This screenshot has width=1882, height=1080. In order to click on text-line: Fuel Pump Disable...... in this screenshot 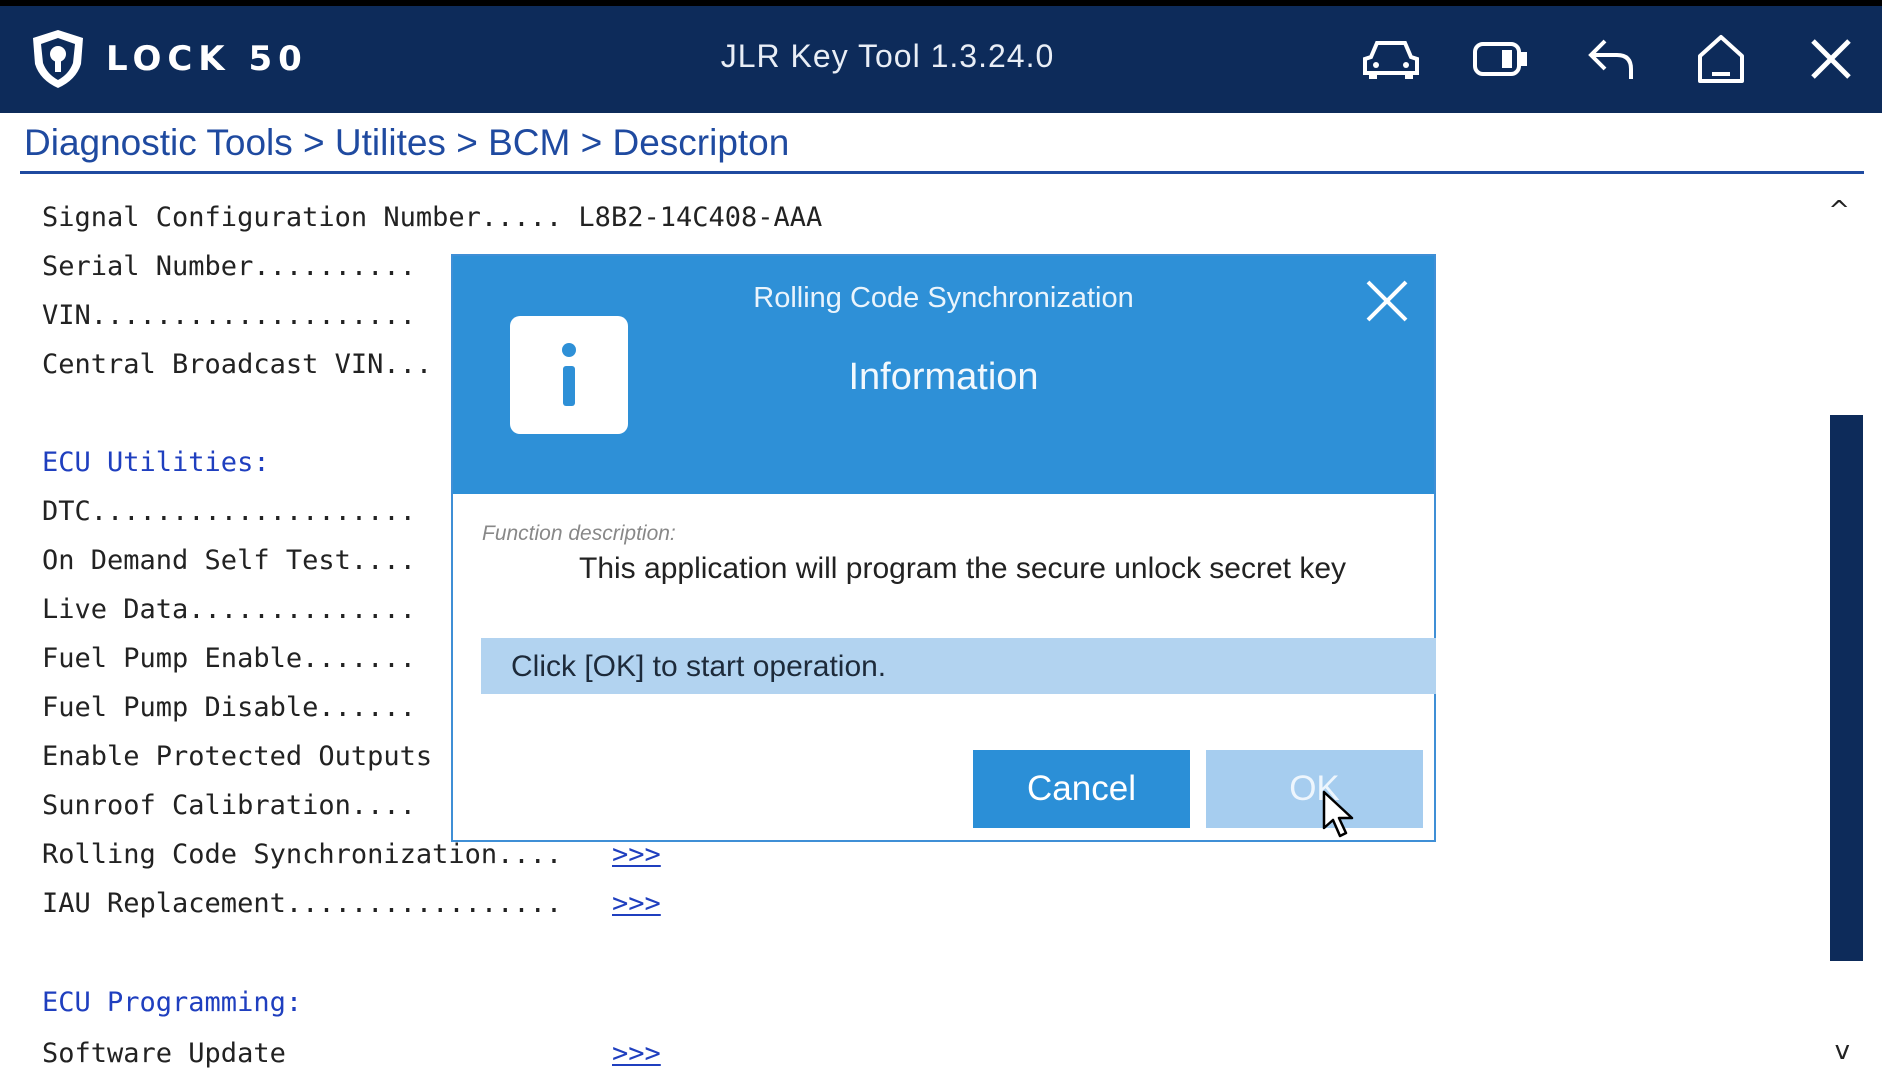, I will do `click(229, 707)`.